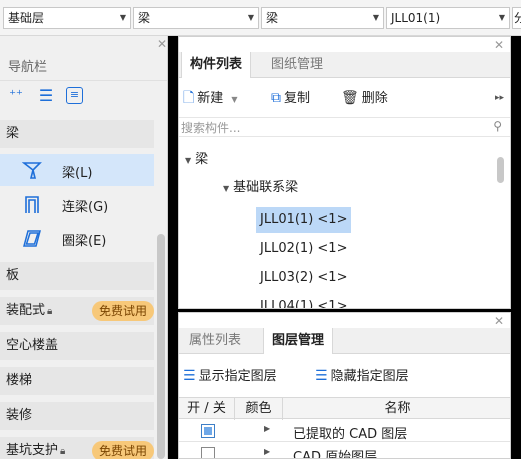 The image size is (521, 459). What do you see at coordinates (84, 241) in the screenshot?
I see `nav-item-label: 圈梁(E)` at bounding box center [84, 241].